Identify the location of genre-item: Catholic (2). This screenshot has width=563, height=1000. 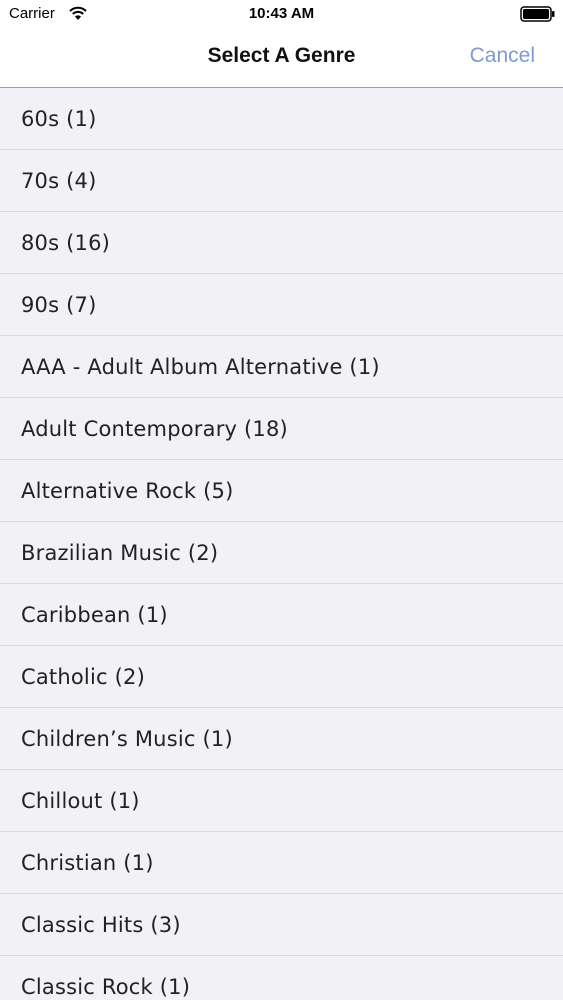
(281, 677).